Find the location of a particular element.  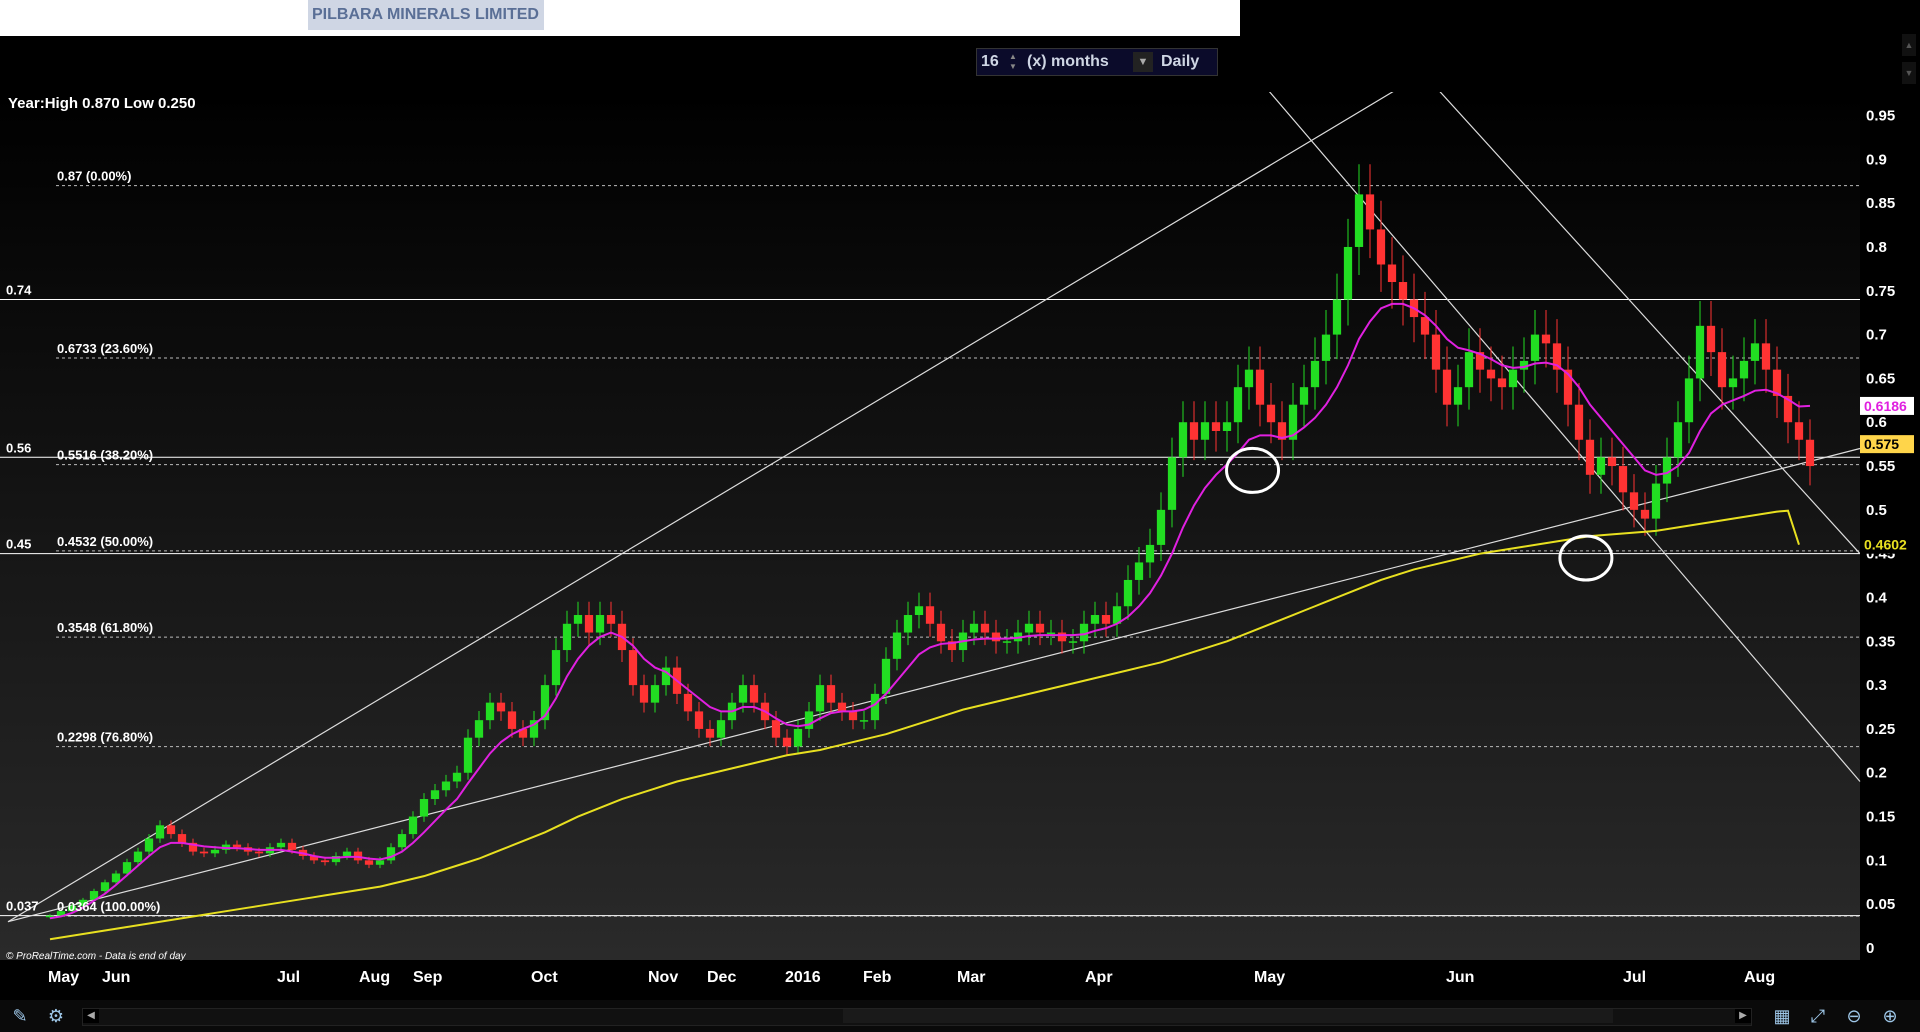

zoom-out-icon: ⊖ is located at coordinates (1854, 1016).